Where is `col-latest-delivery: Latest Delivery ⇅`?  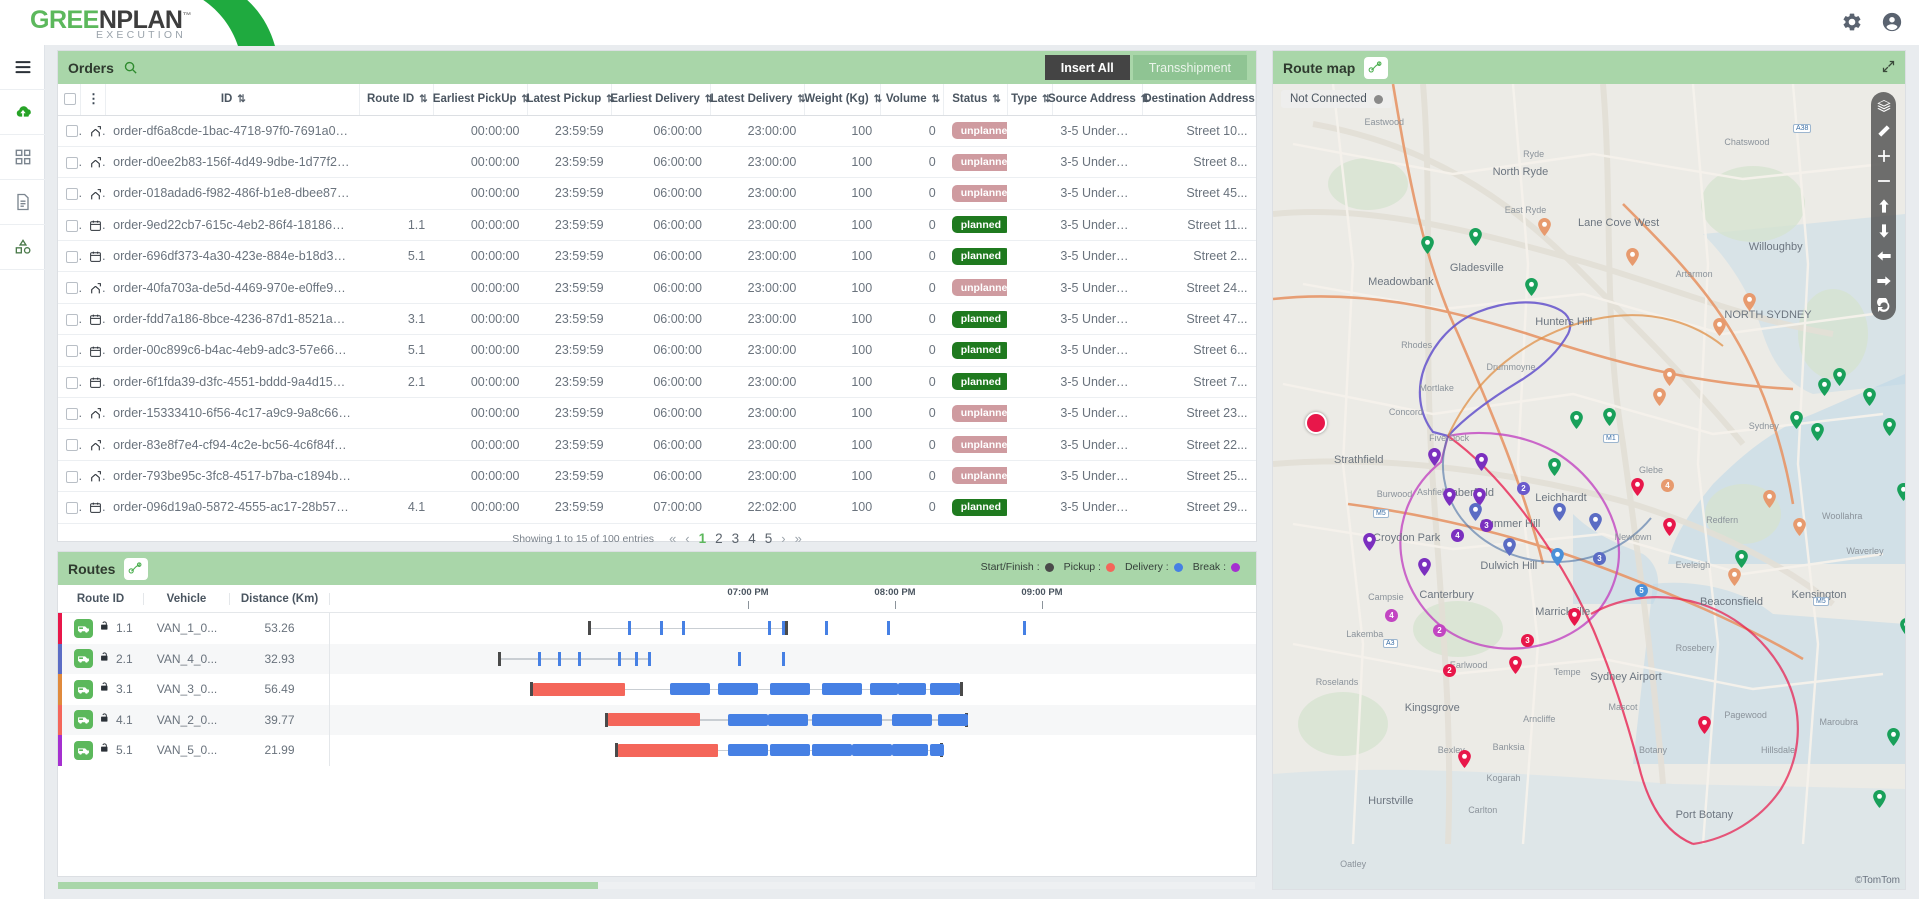 col-latest-delivery: Latest Delivery ⇅ is located at coordinates (758, 100).